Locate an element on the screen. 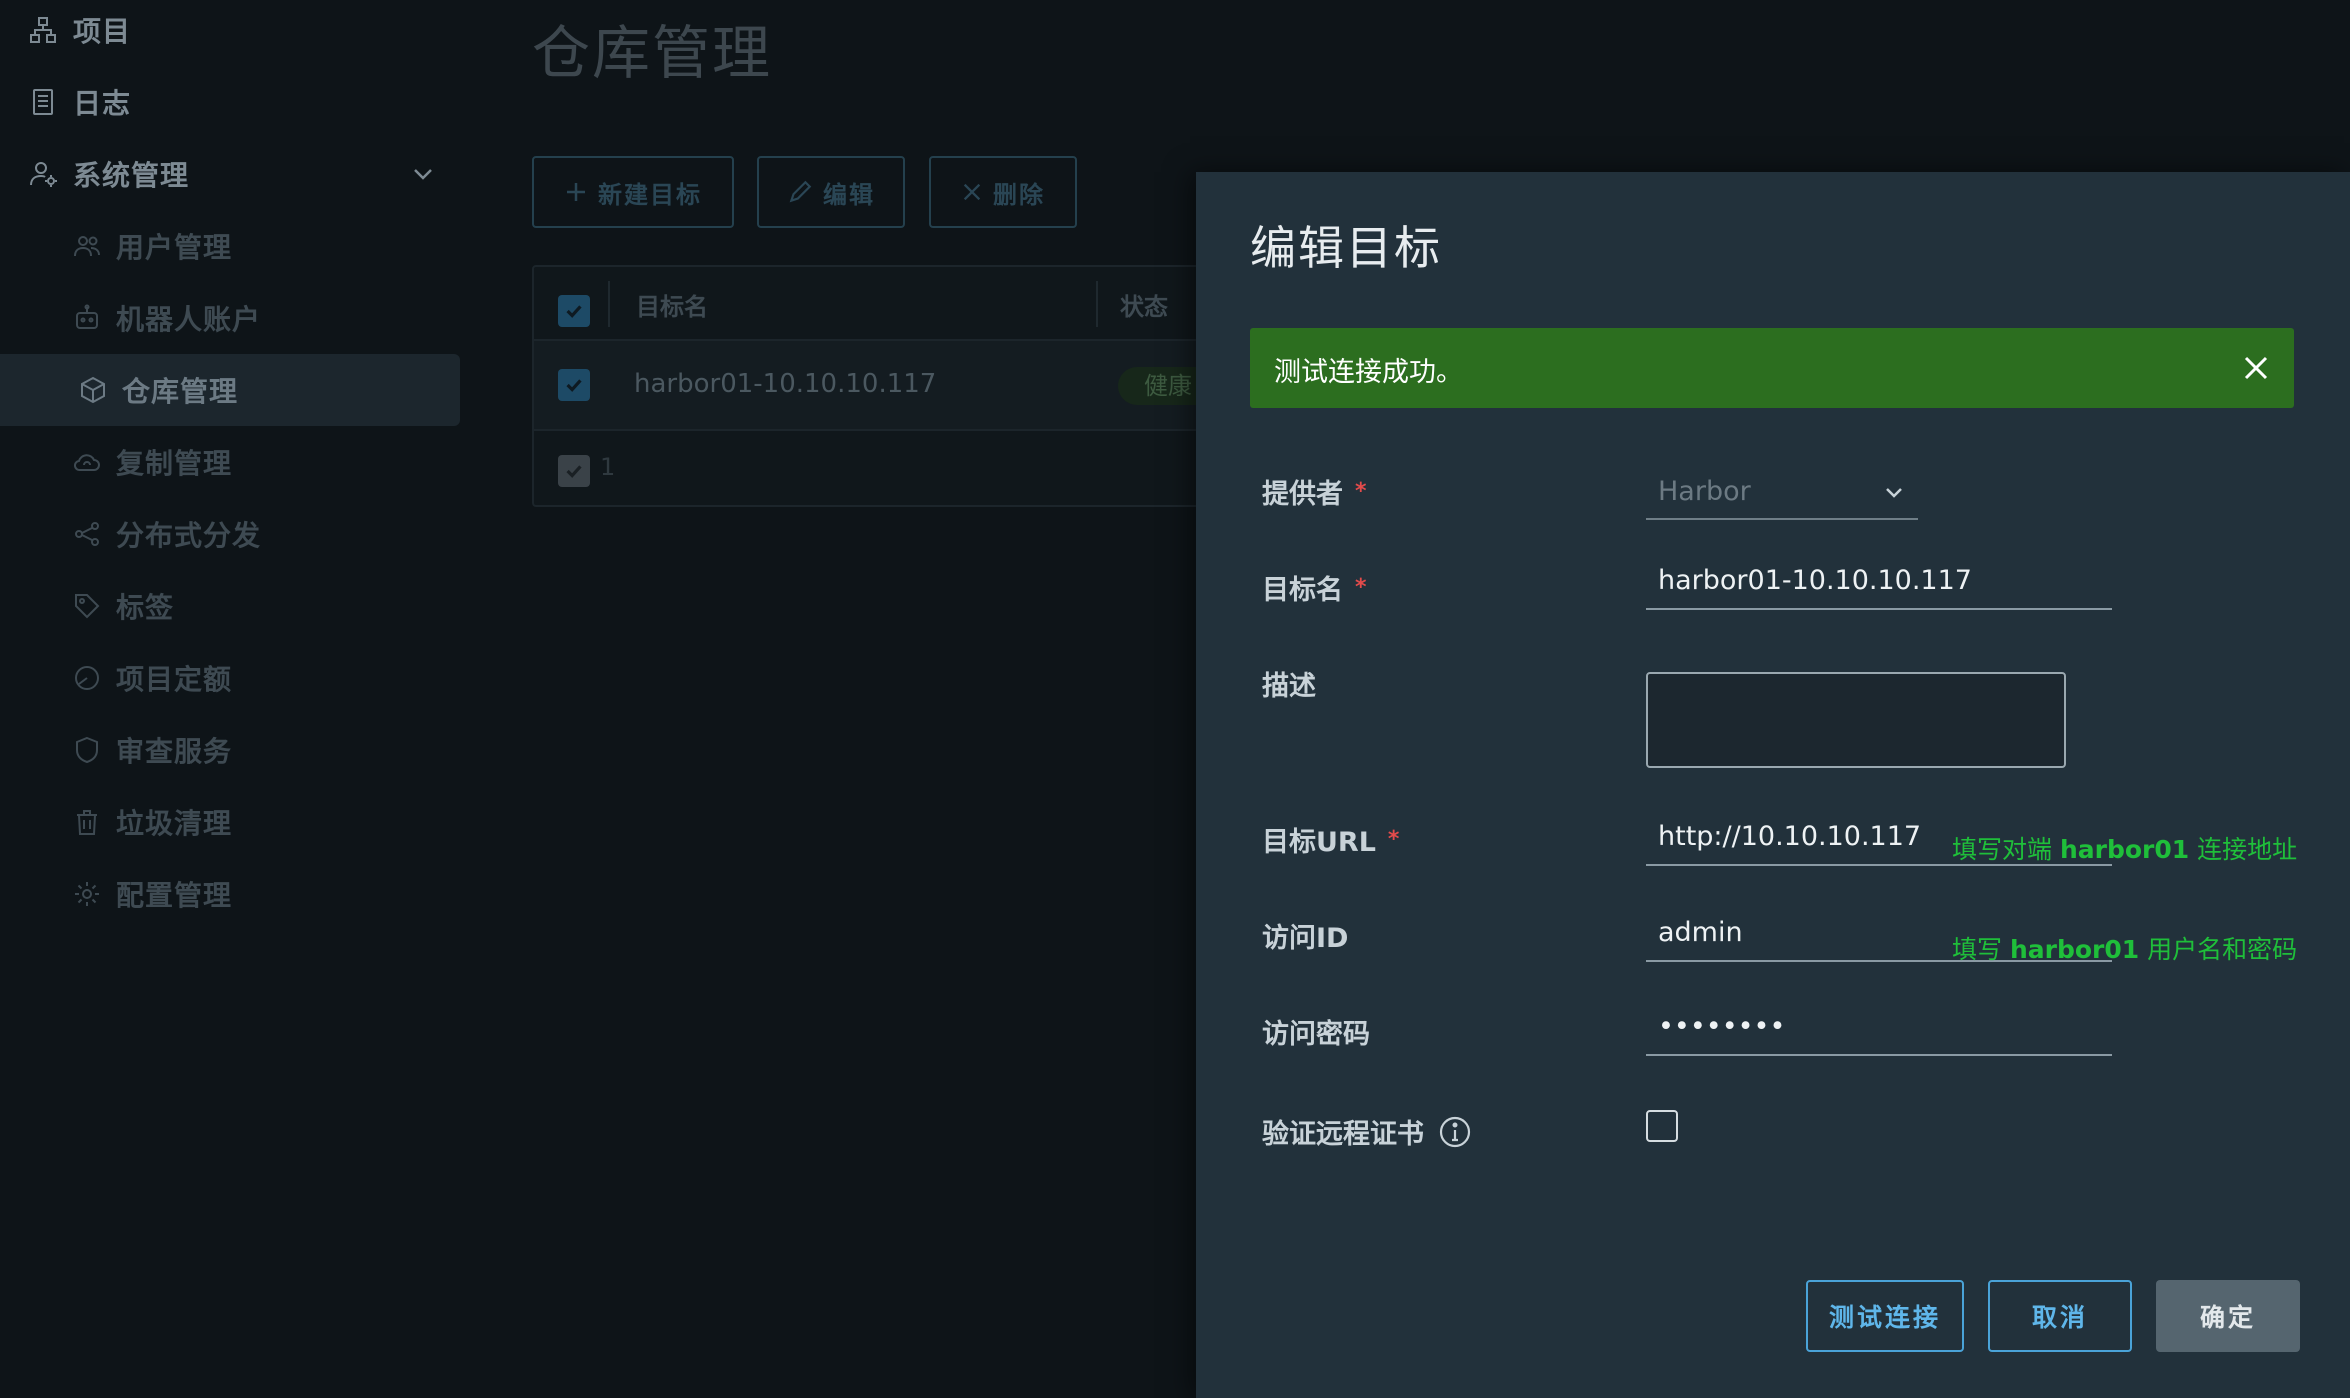 The image size is (2350, 1398). sidebar-item-robot-accounts: 机器人账户 is located at coordinates (230, 318).